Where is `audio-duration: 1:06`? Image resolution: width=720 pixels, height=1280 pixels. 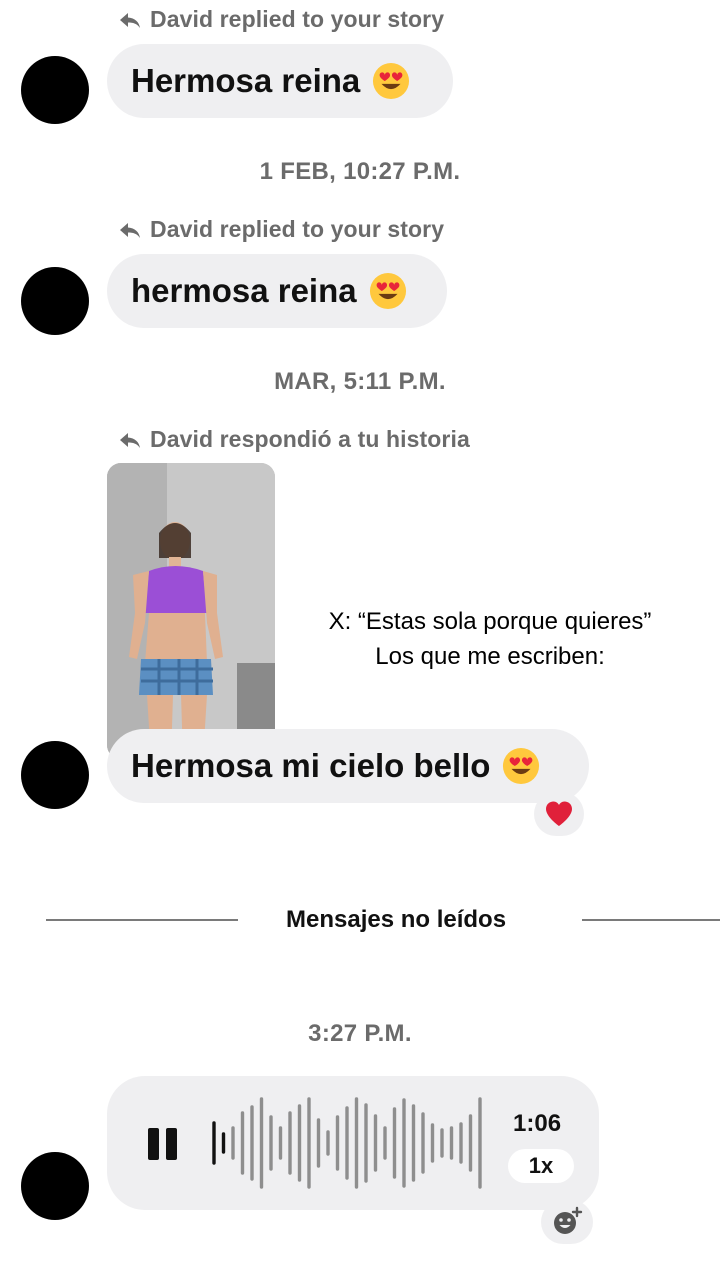 audio-duration: 1:06 is located at coordinates (537, 1123).